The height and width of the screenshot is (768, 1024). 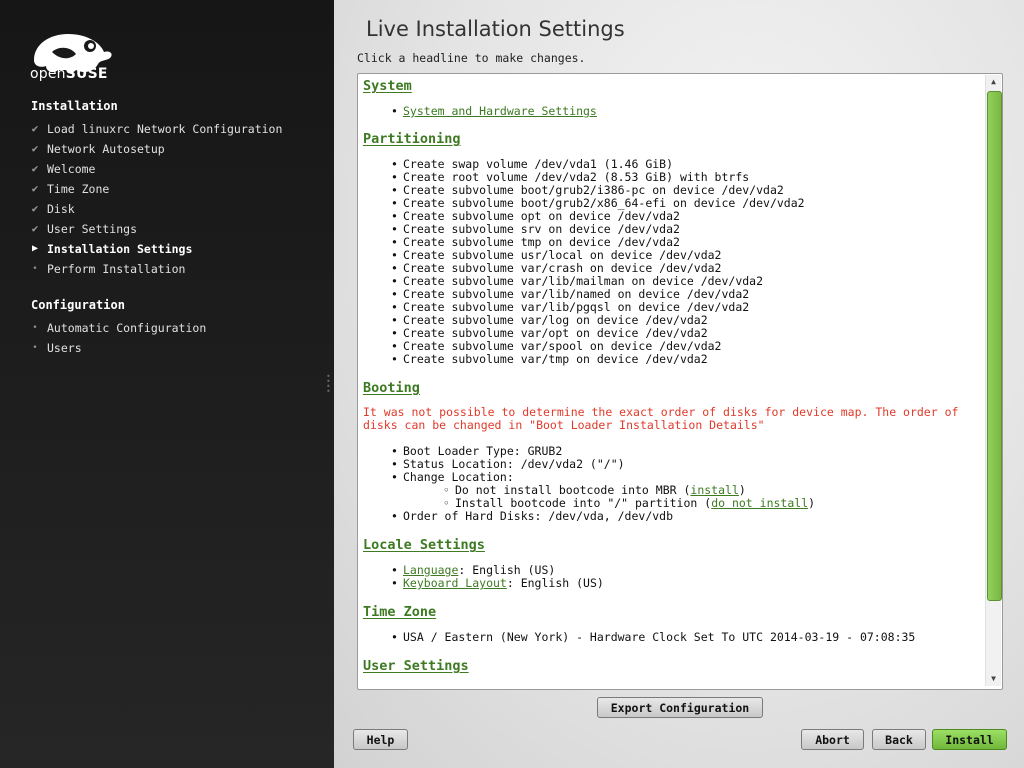 I want to click on opensuse-wordmark: openSUSE, so click(x=69, y=74).